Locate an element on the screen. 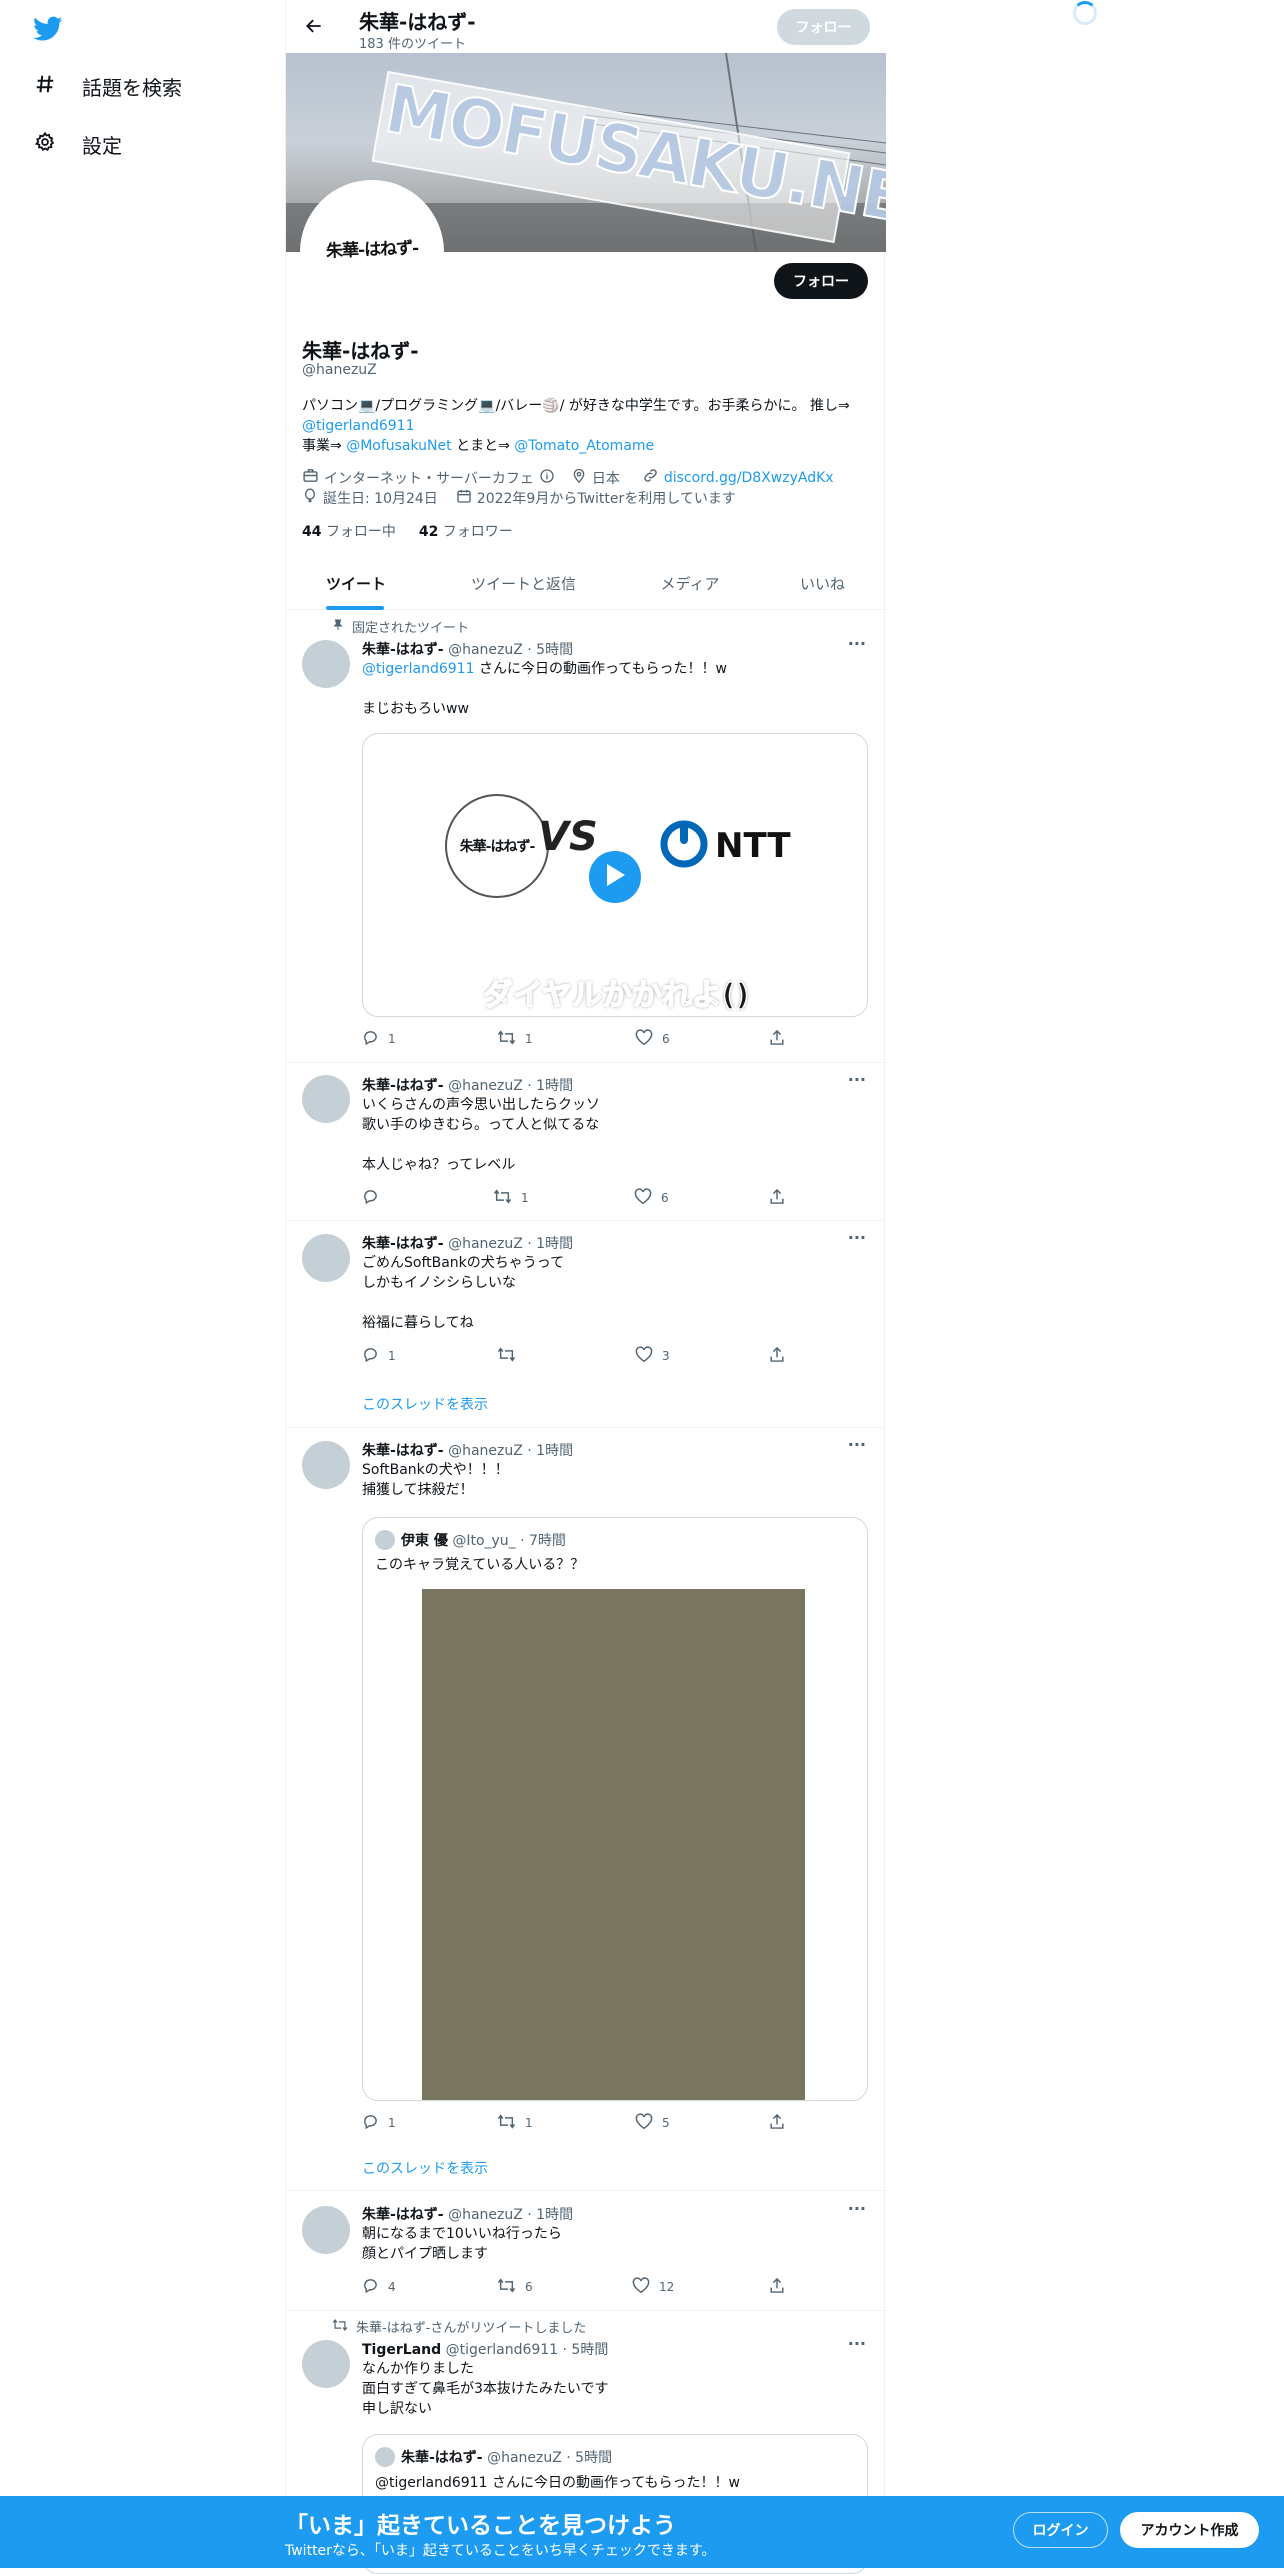  avatar: 朱華-はねず- is located at coordinates (372, 252).